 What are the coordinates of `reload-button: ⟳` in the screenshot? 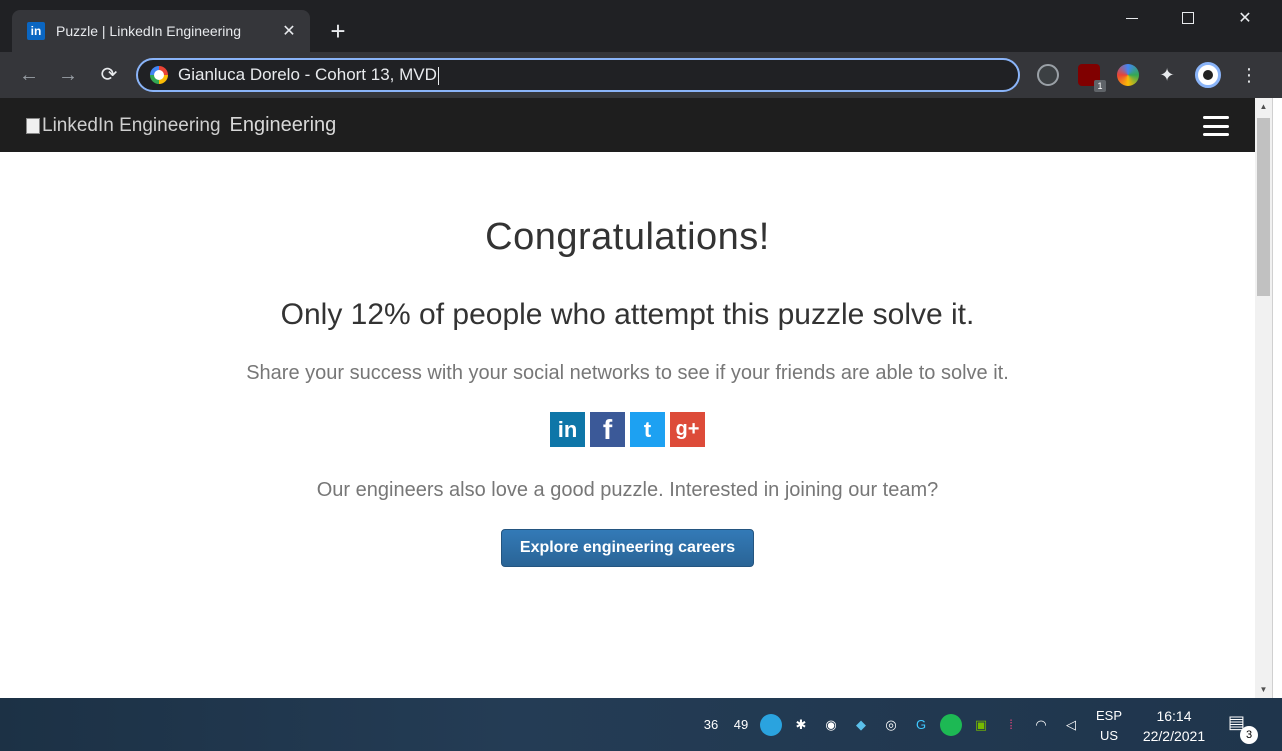 It's located at (109, 75).